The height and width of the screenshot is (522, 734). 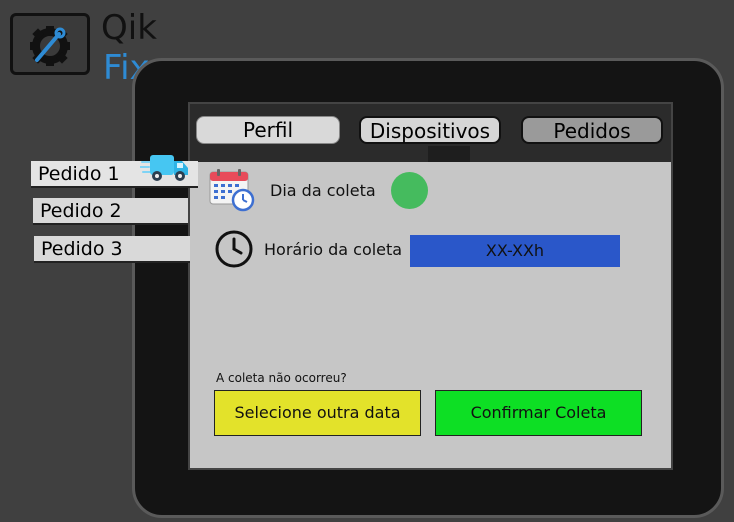 What do you see at coordinates (323, 190) in the screenshot?
I see `pickup-date-label: Dia da coleta` at bounding box center [323, 190].